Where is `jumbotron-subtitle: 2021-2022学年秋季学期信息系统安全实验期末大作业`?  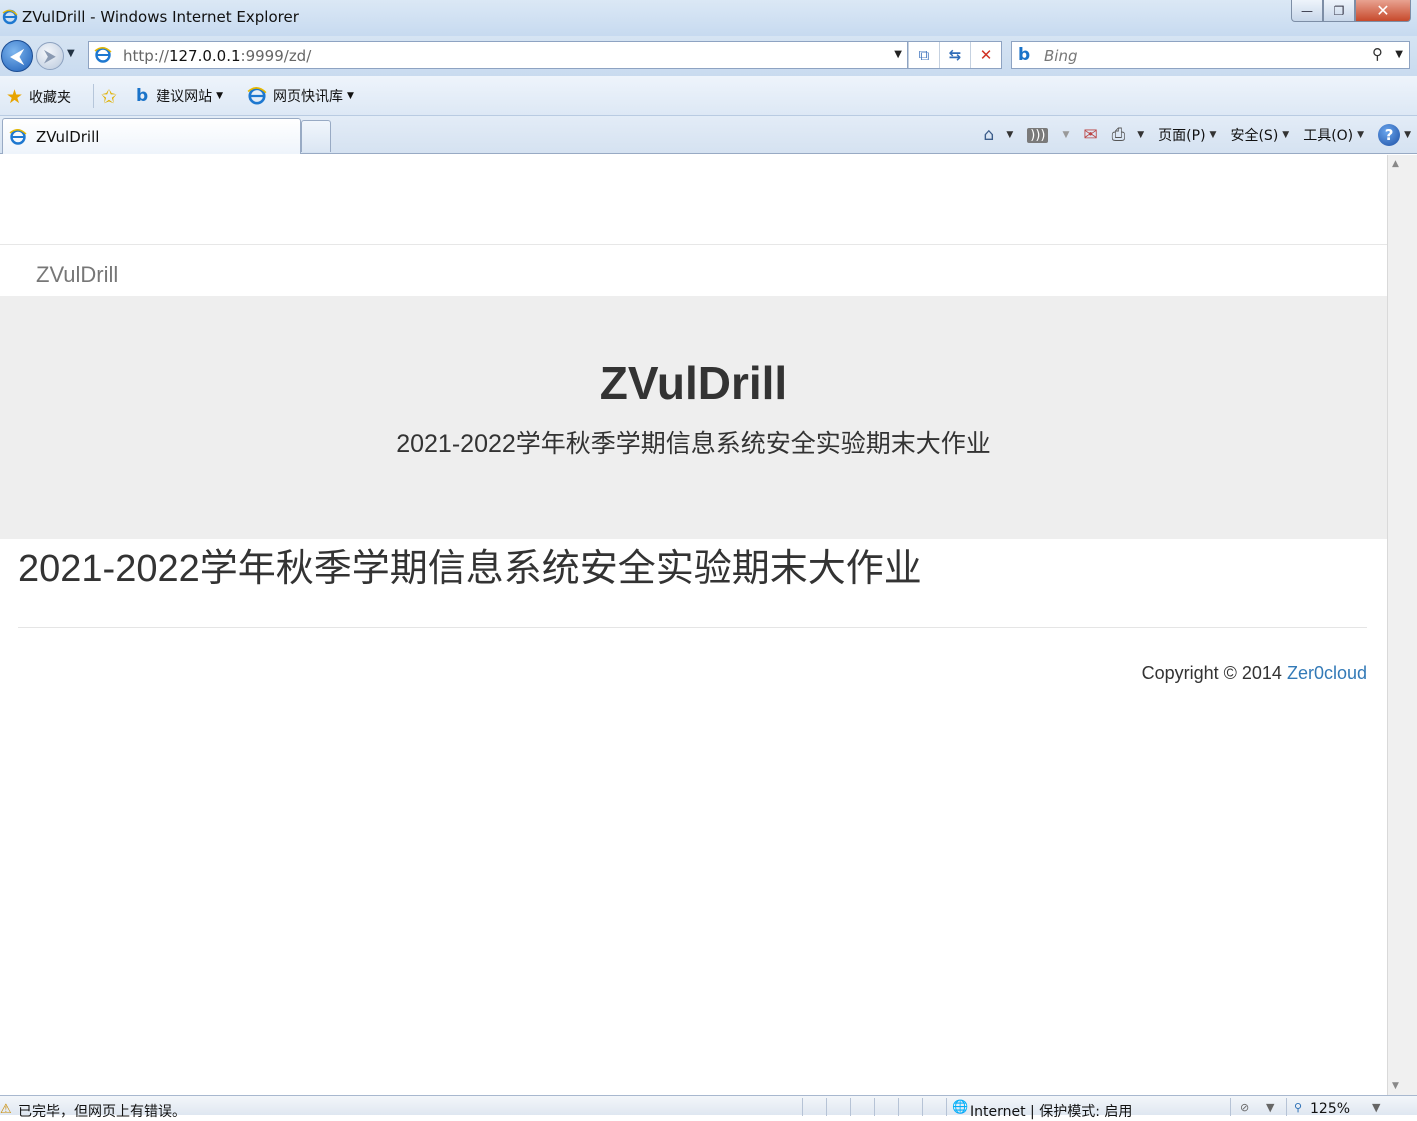
jumbotron-subtitle: 2021-2022学年秋季学期信息系统安全实验期末大作业 is located at coordinates (693, 444).